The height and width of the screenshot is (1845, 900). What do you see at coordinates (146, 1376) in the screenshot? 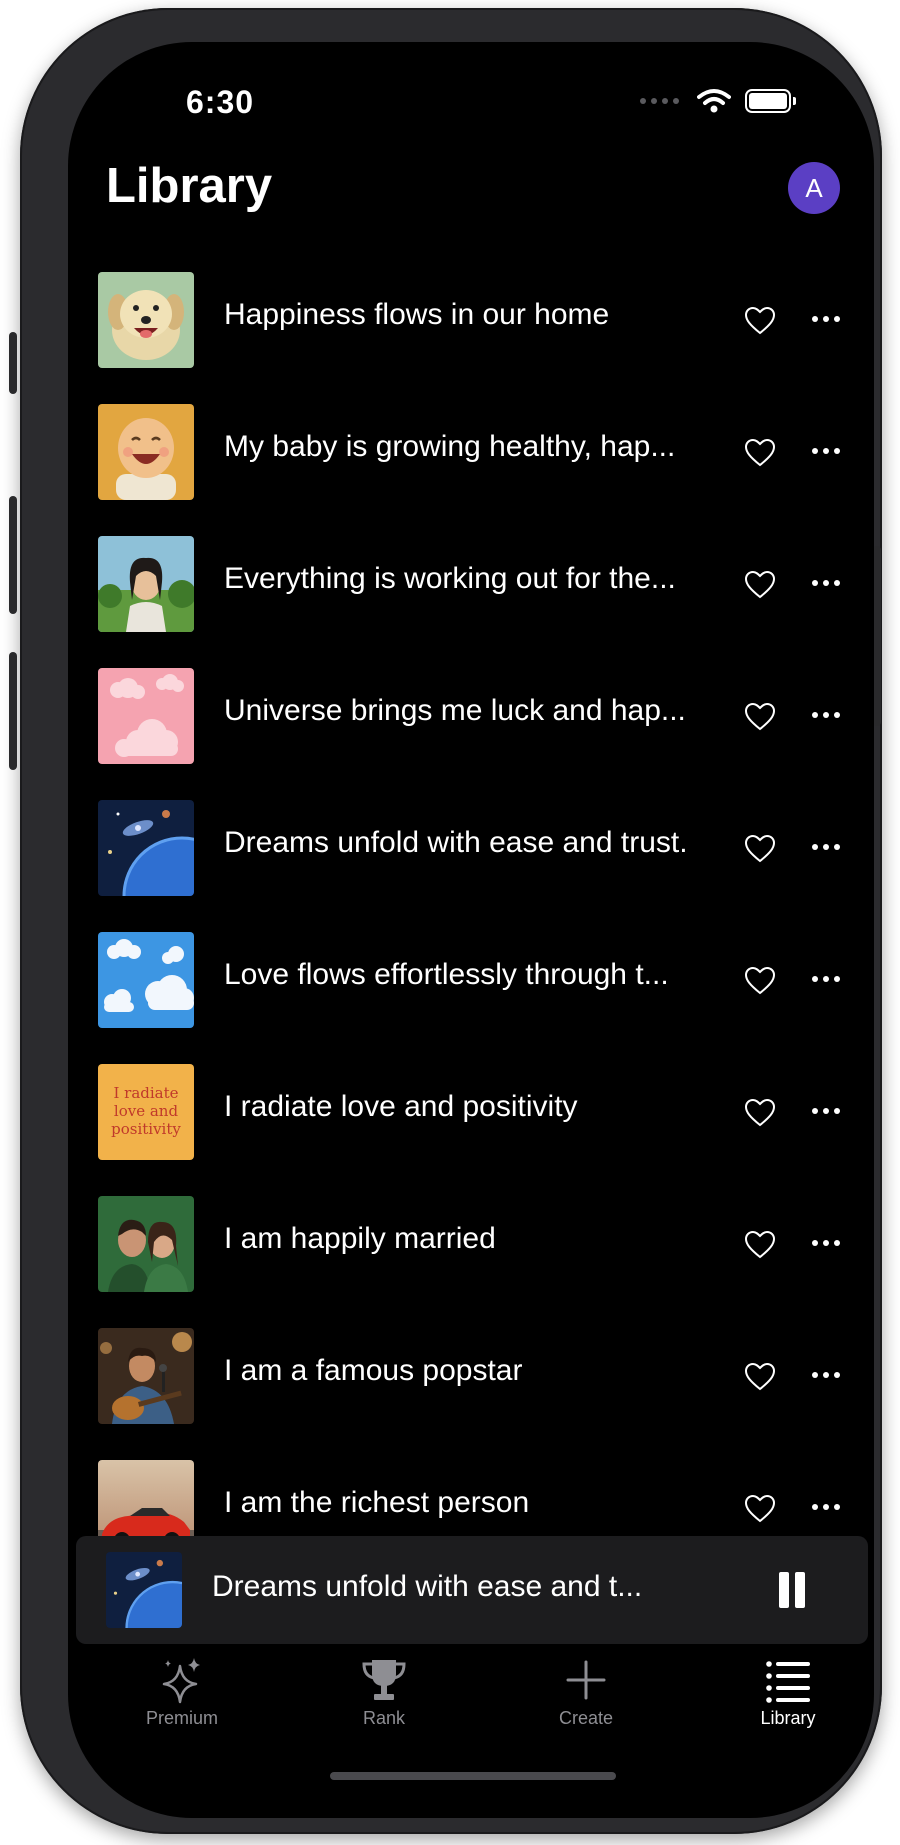
I see `guitar-singer-image` at bounding box center [146, 1376].